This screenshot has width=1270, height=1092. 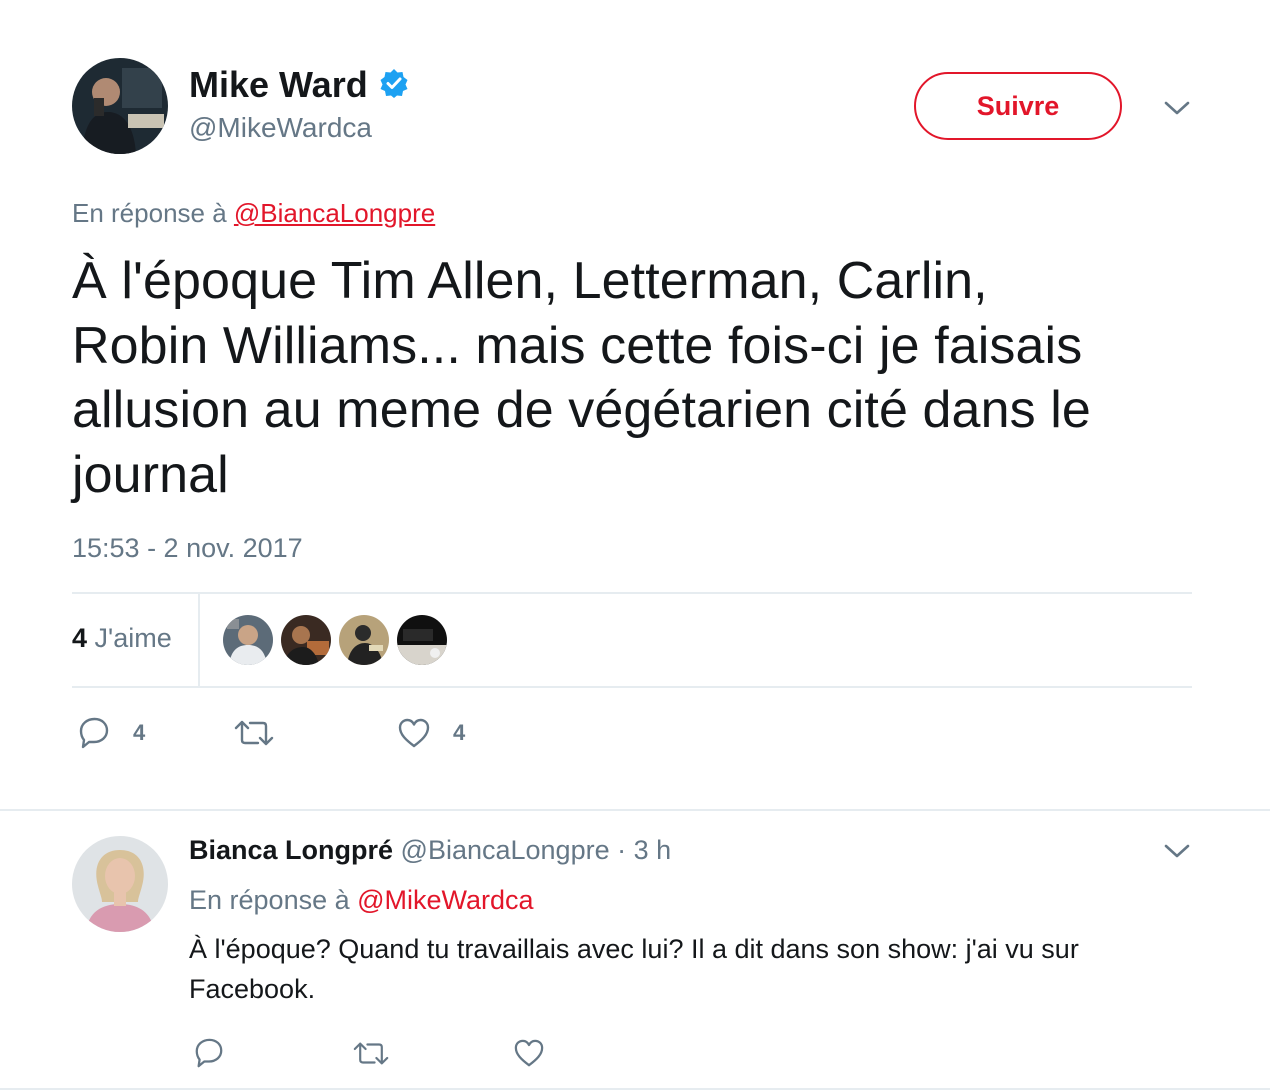 I want to click on author-name: Mike Ward, so click(x=278, y=85).